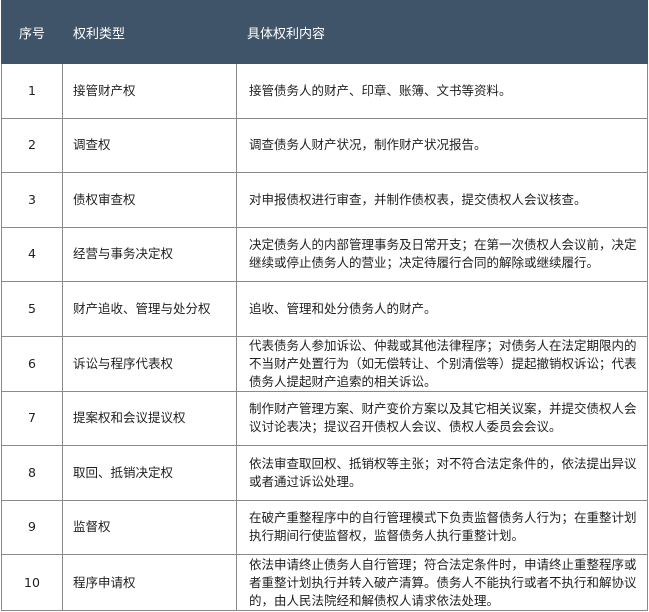 The height and width of the screenshot is (612, 649). Describe the element at coordinates (92, 145) in the screenshot. I see `cell-type-text: 调查权` at that location.